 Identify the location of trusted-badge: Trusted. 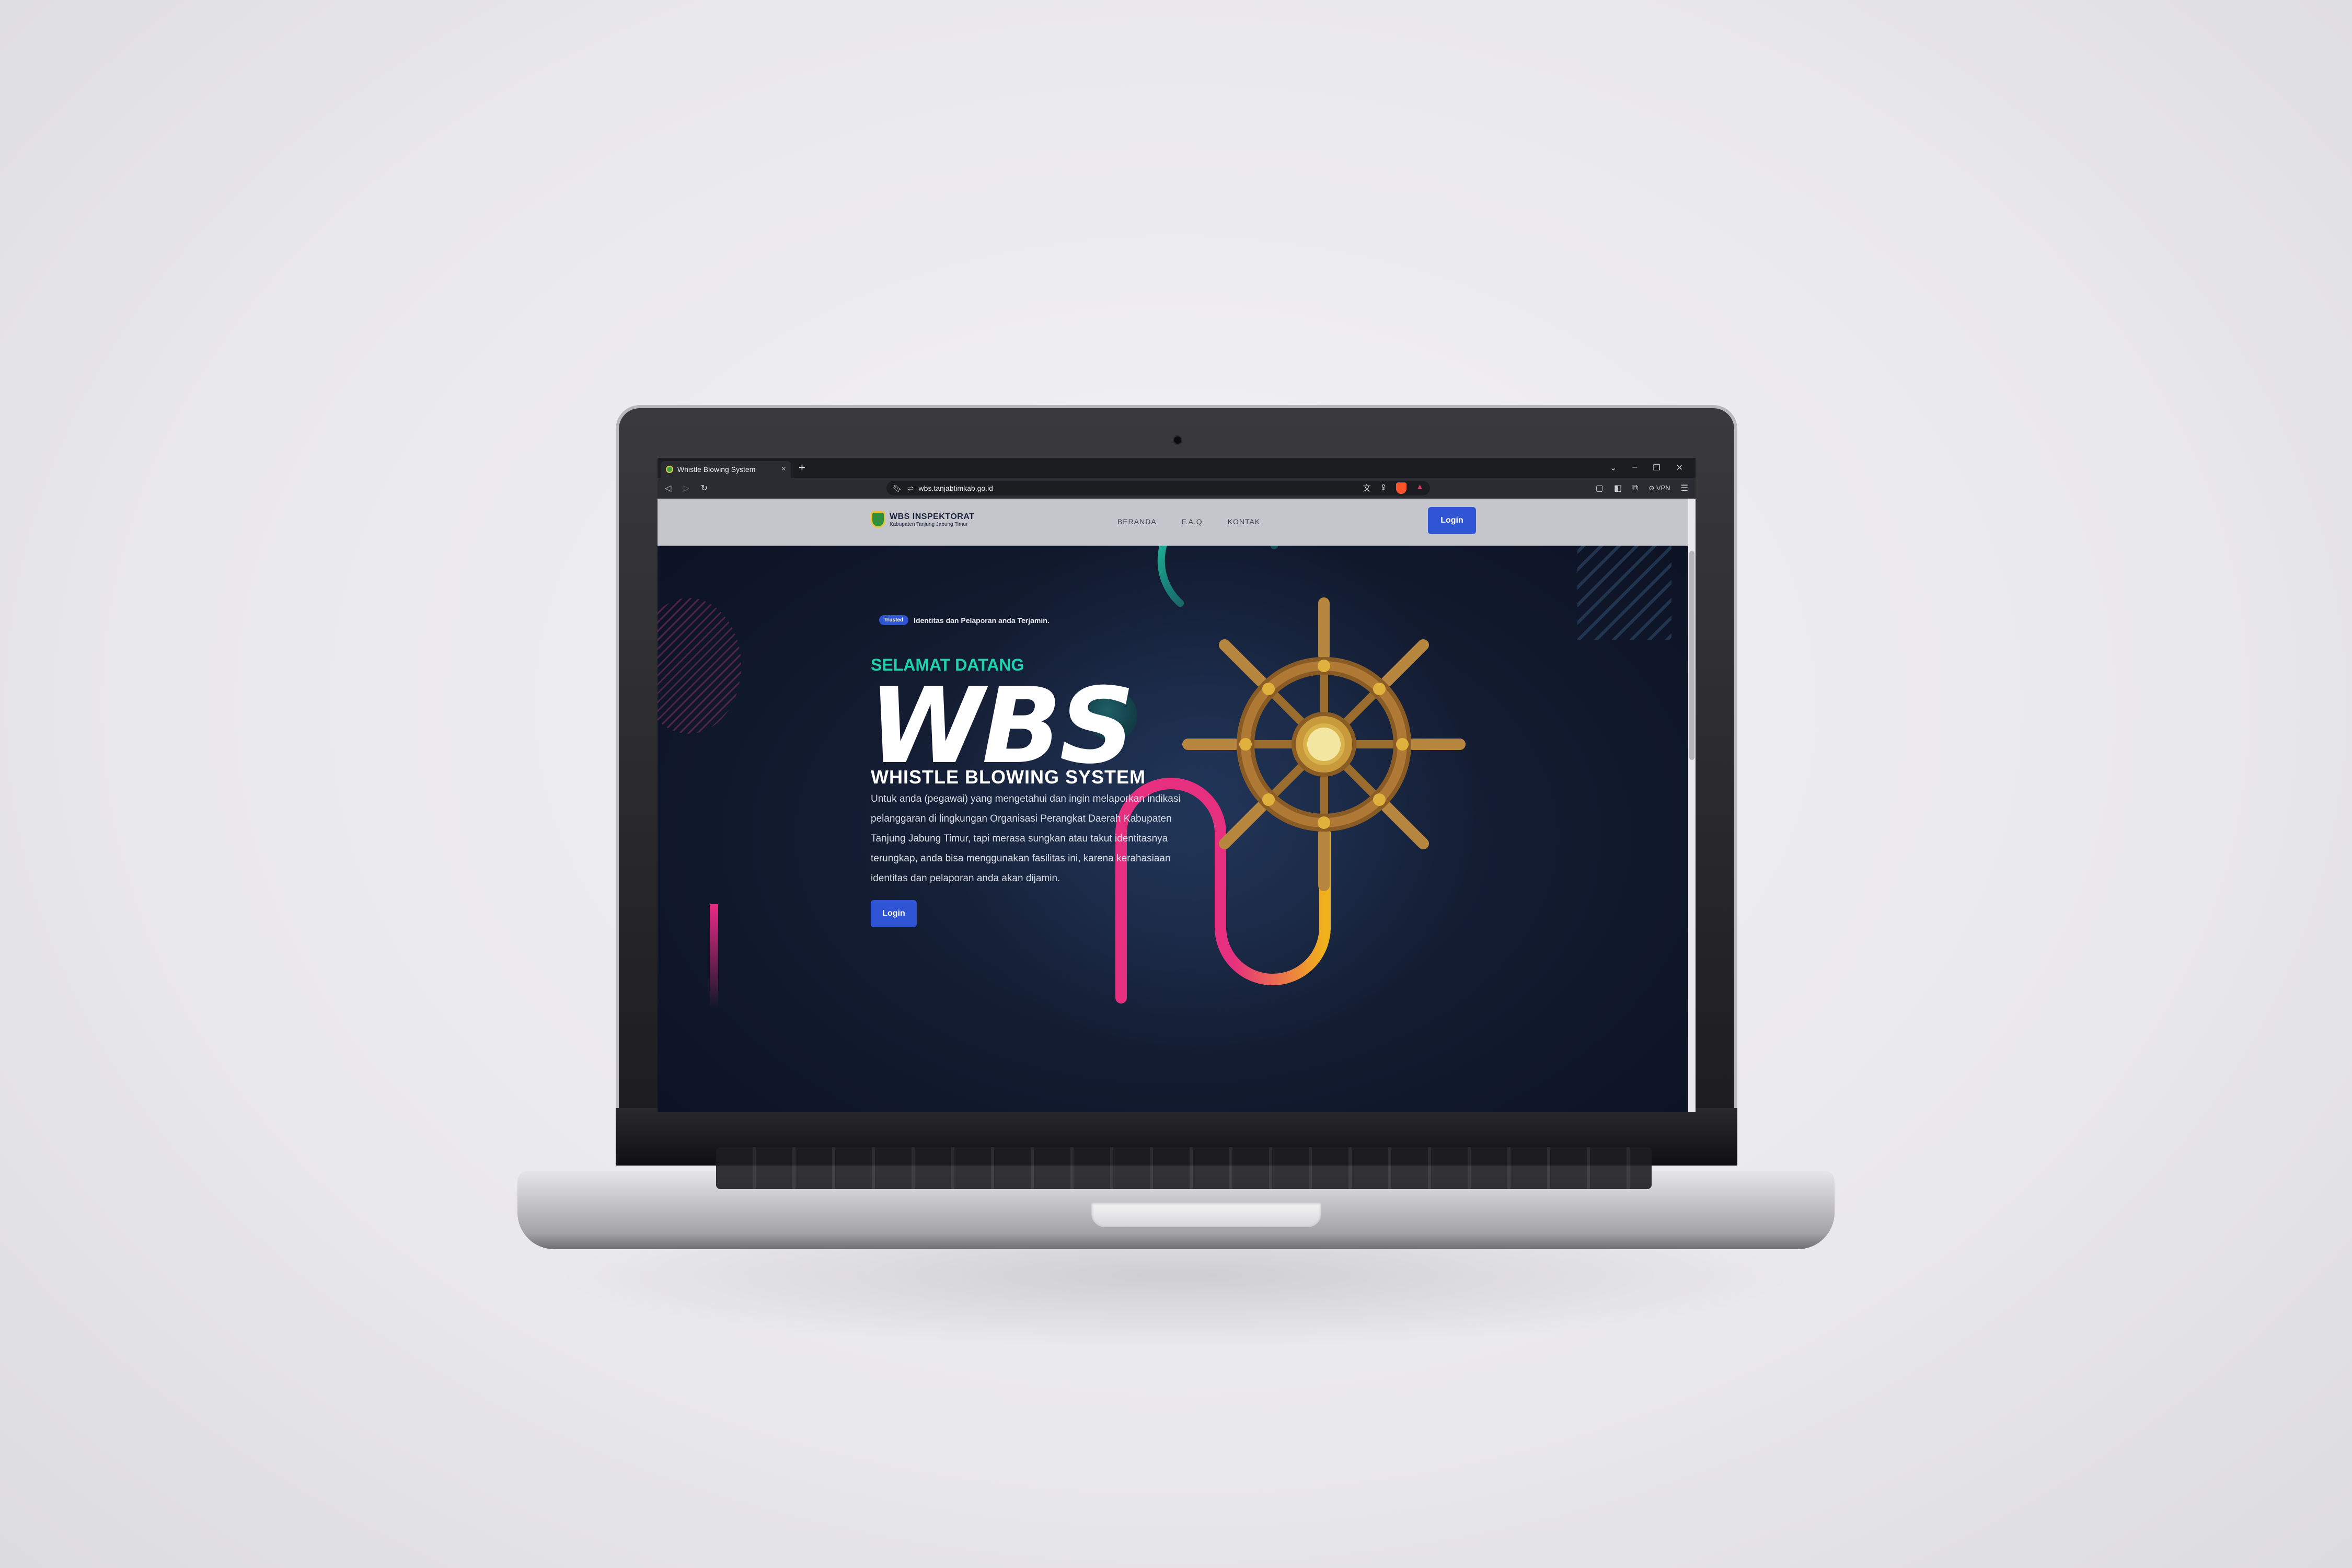
(894, 620).